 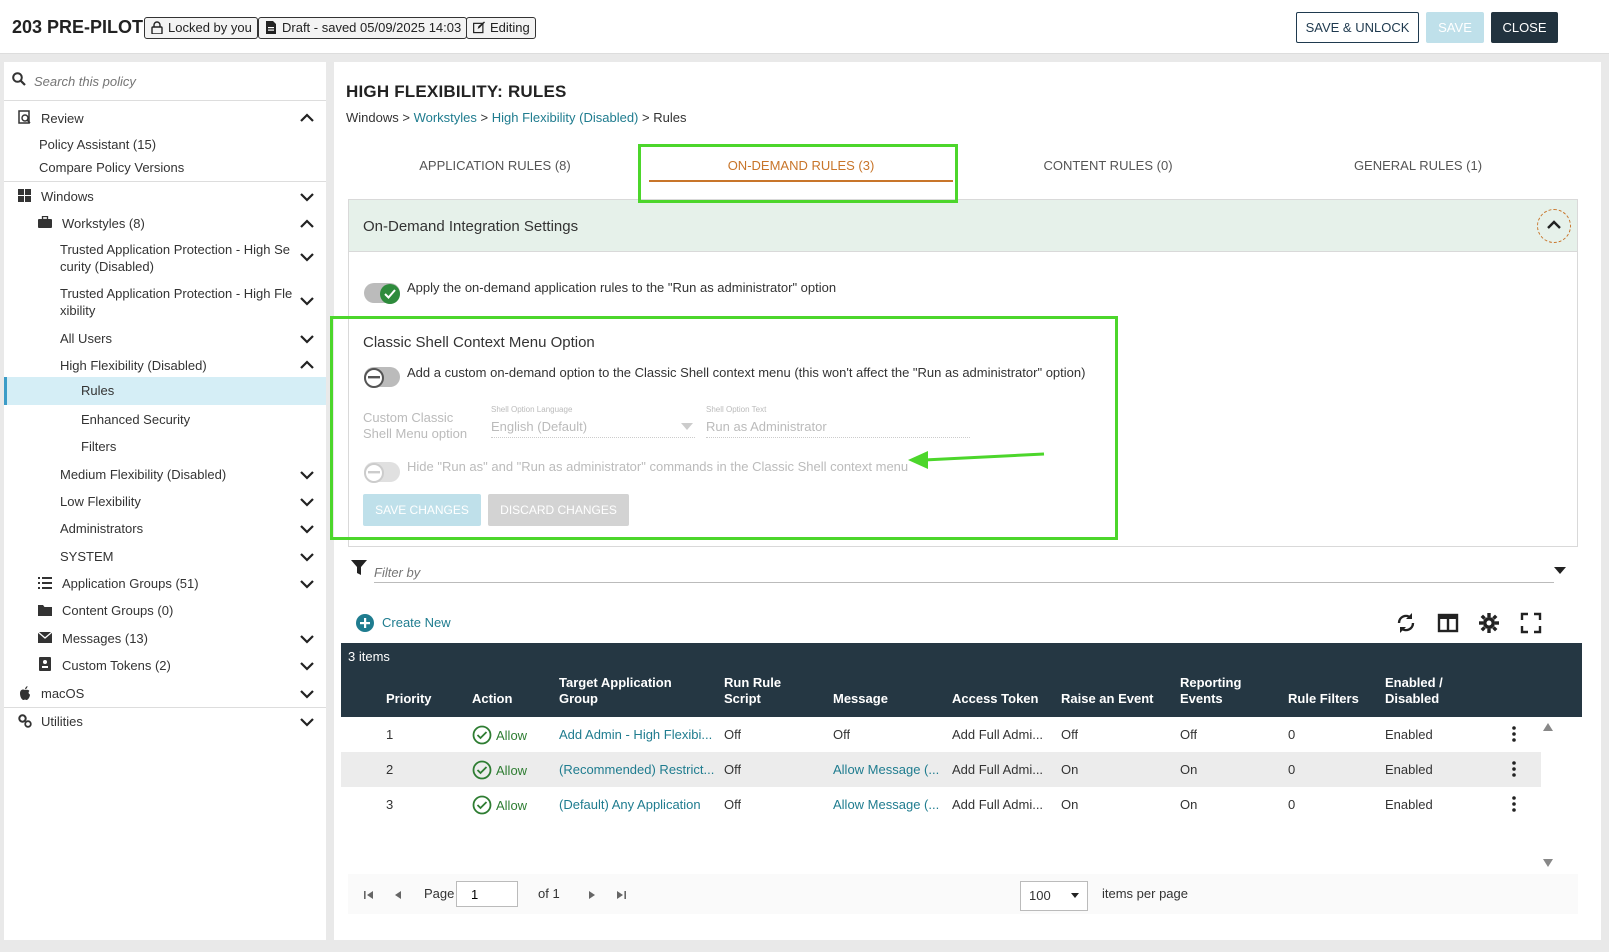 What do you see at coordinates (165, 612) in the screenshot?
I see `sidebar-item-content-groups: Content Groups (0)` at bounding box center [165, 612].